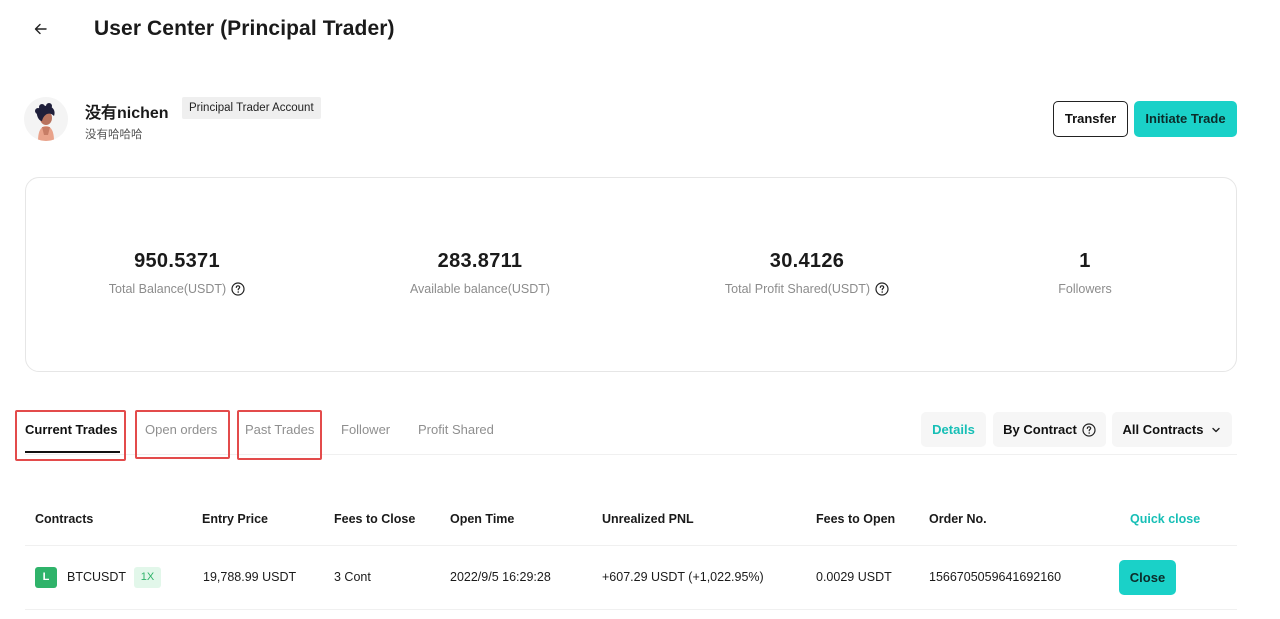 The height and width of the screenshot is (619, 1280). I want to click on username: 没有nichen, so click(127, 113).